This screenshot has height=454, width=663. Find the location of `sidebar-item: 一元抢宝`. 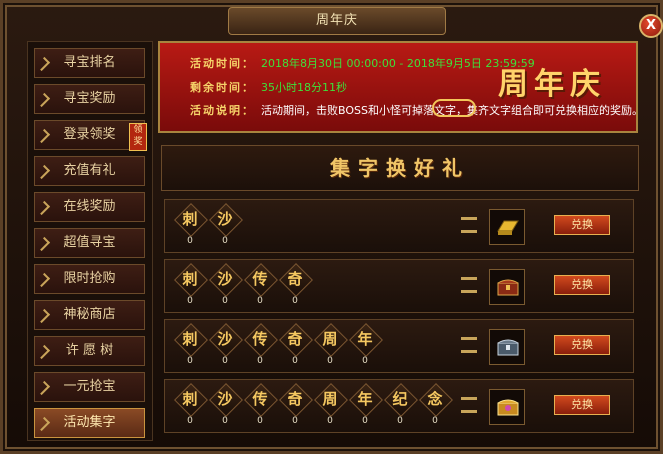

sidebar-item: 一元抢宝 is located at coordinates (89, 387).